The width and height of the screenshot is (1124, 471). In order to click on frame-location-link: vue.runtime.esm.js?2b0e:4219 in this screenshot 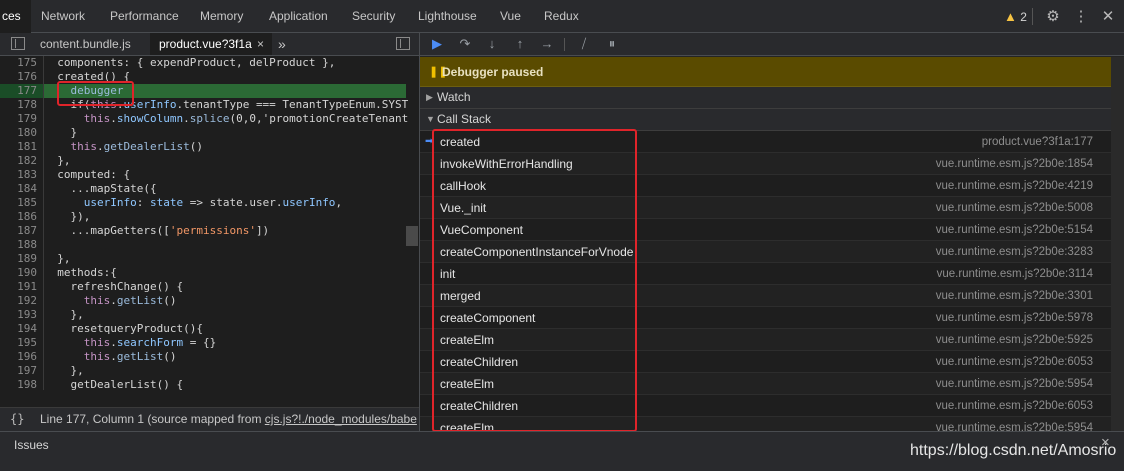, I will do `click(1014, 186)`.